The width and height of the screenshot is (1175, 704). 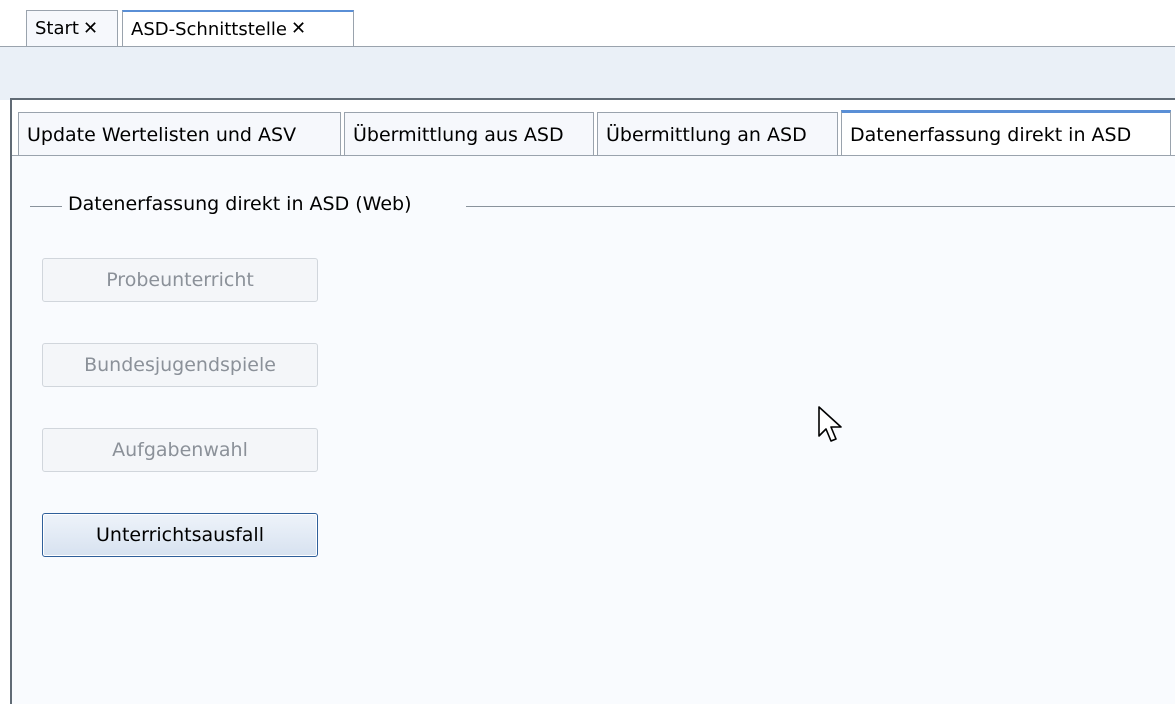 I want to click on tab-uebermittlung-aus-asd: Übermittlung aus ASD, so click(x=469, y=134).